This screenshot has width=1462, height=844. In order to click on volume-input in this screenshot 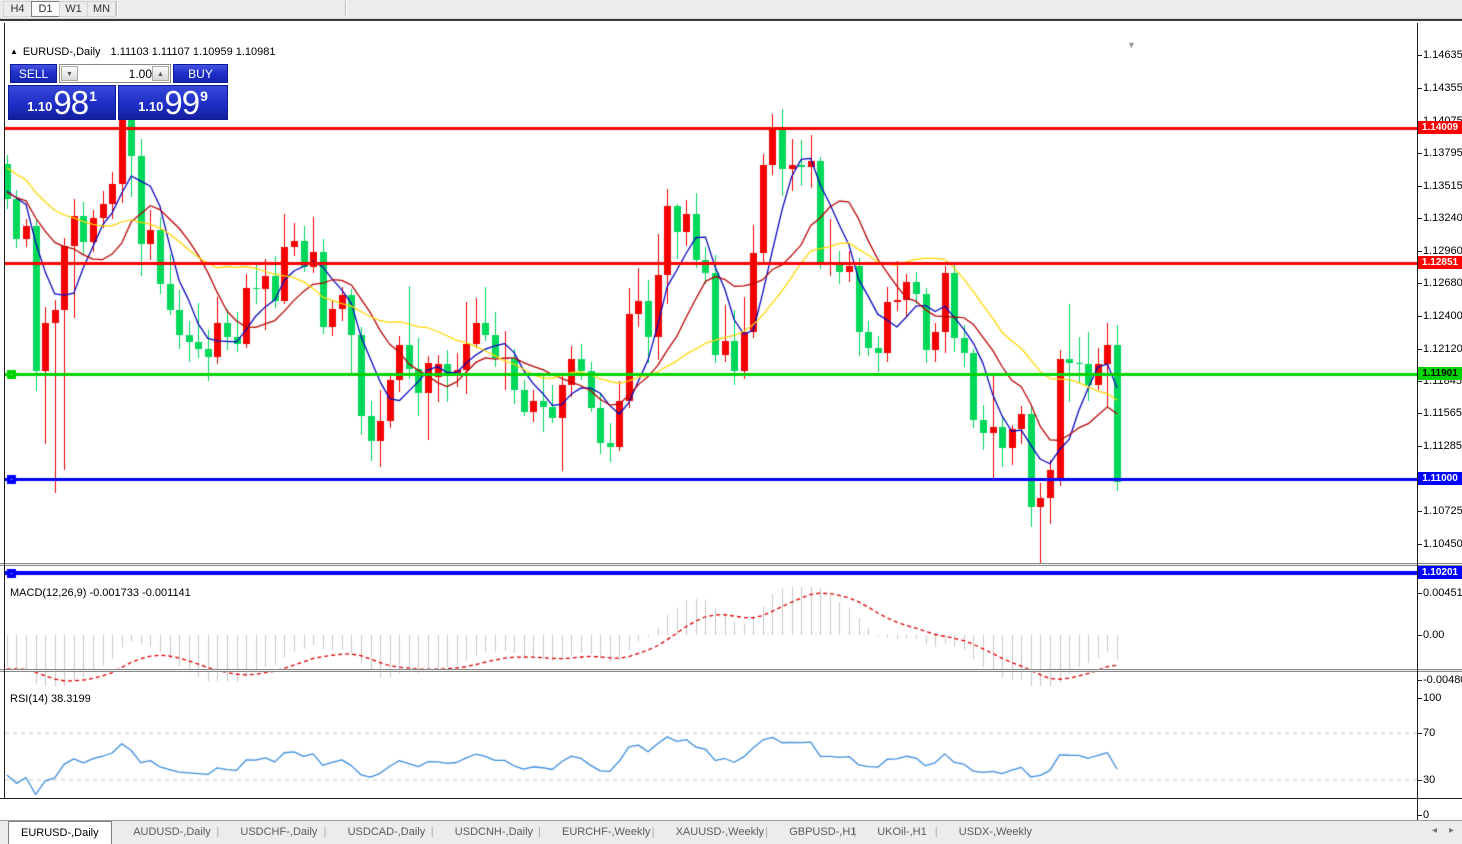, I will do `click(117, 73)`.